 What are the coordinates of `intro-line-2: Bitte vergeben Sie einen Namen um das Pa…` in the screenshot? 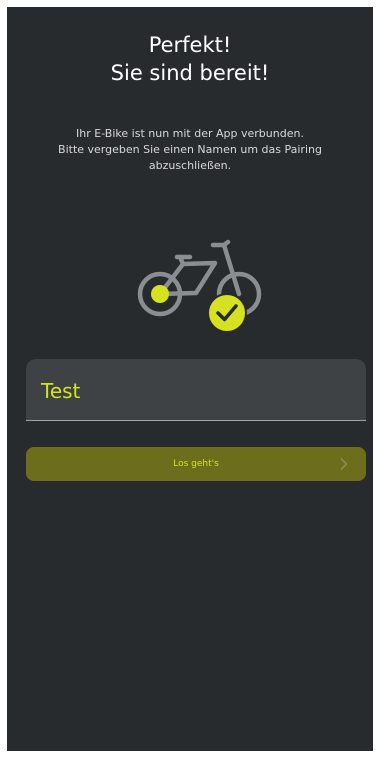 It's located at (190, 149).